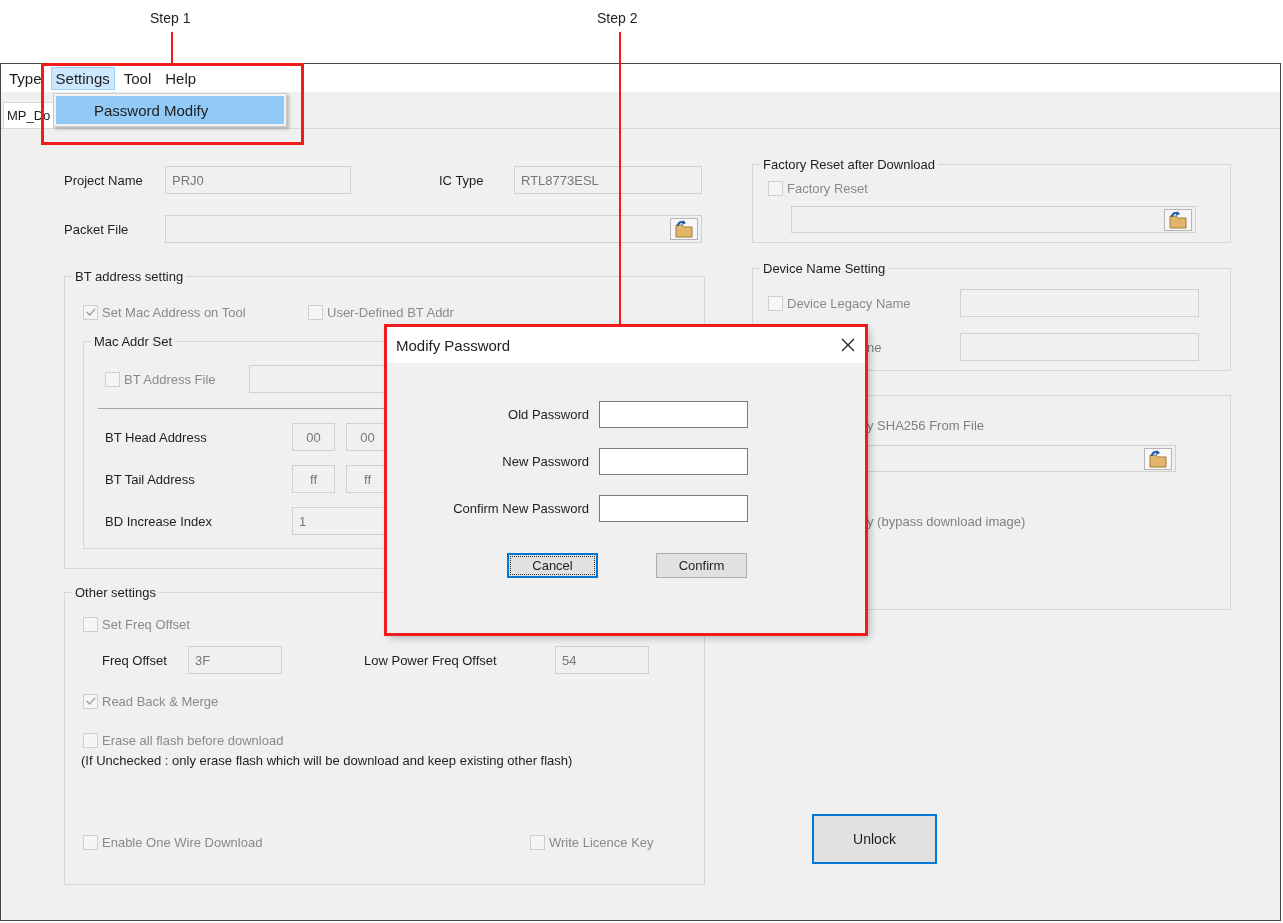 The width and height of the screenshot is (1283, 923). What do you see at coordinates (129, 276) in the screenshot?
I see `group-title: BT address setting` at bounding box center [129, 276].